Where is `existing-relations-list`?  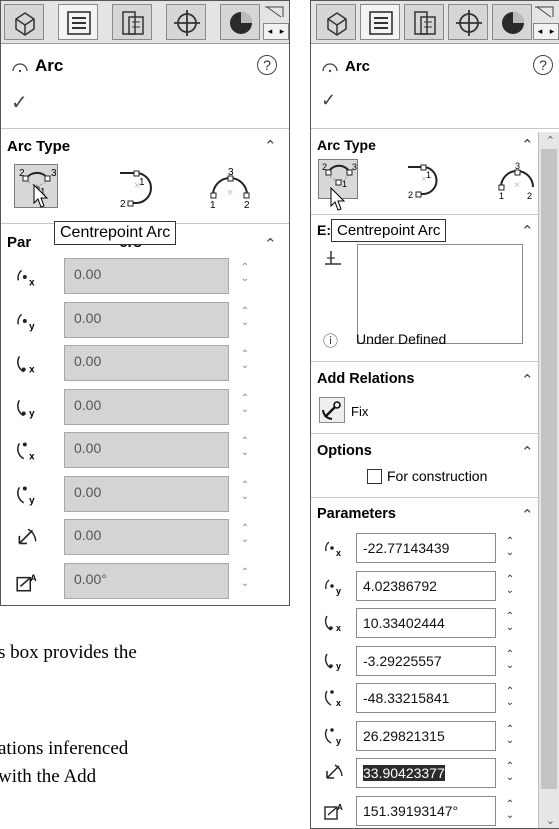
existing-relations-list is located at coordinates (440, 294).